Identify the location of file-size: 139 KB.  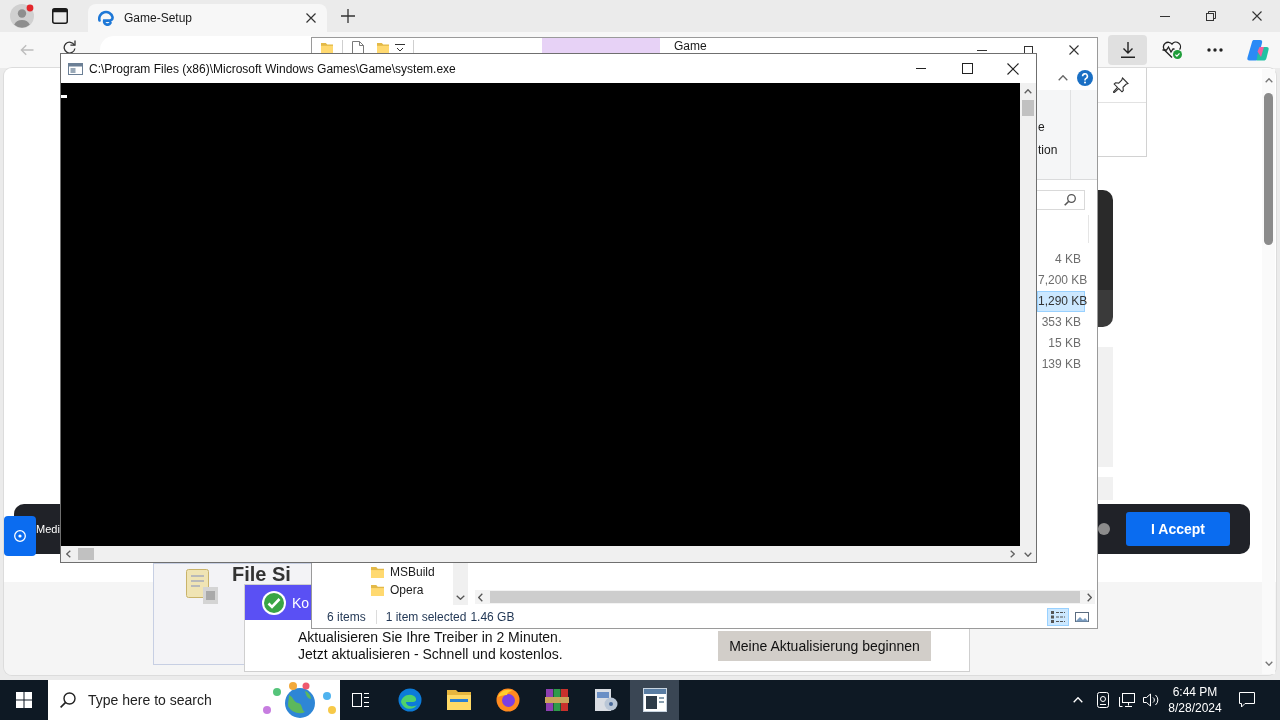
(1061, 364).